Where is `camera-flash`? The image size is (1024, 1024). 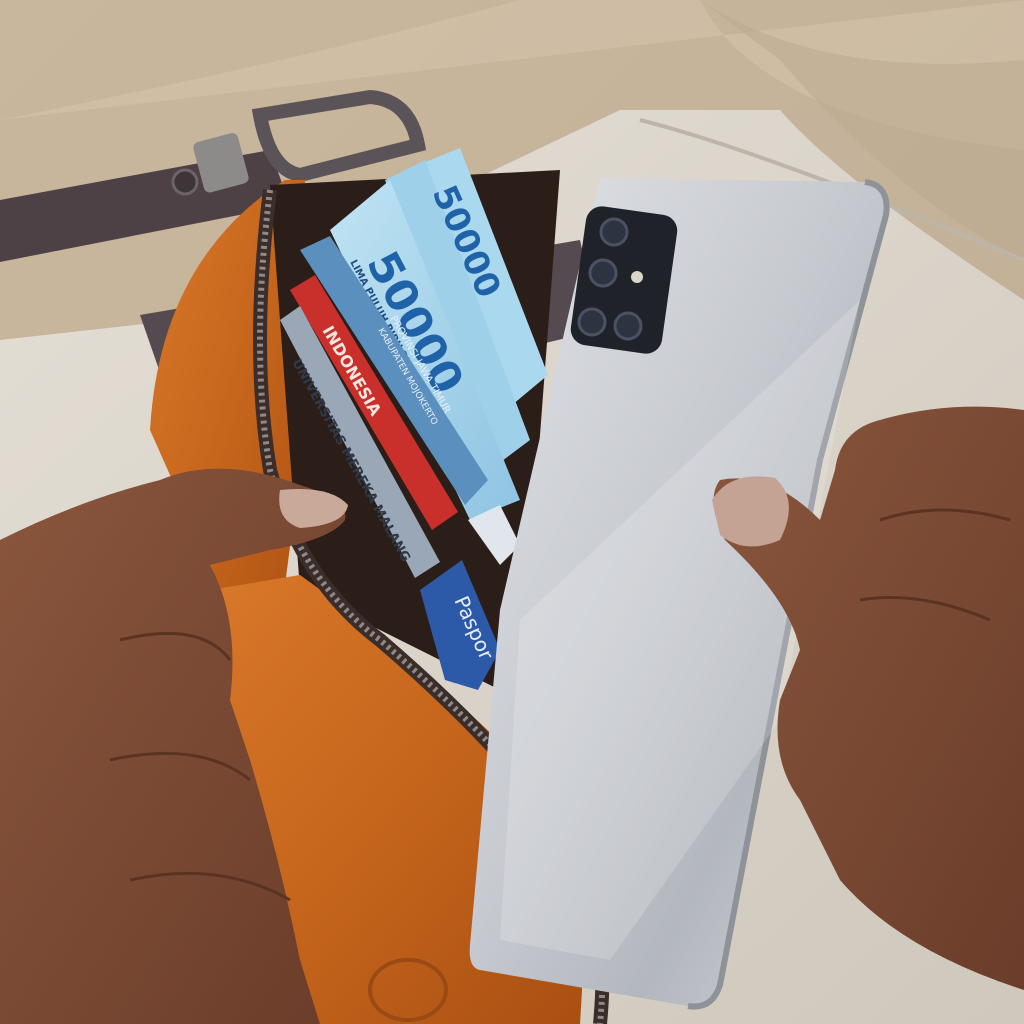
camera-flash is located at coordinates (637, 277).